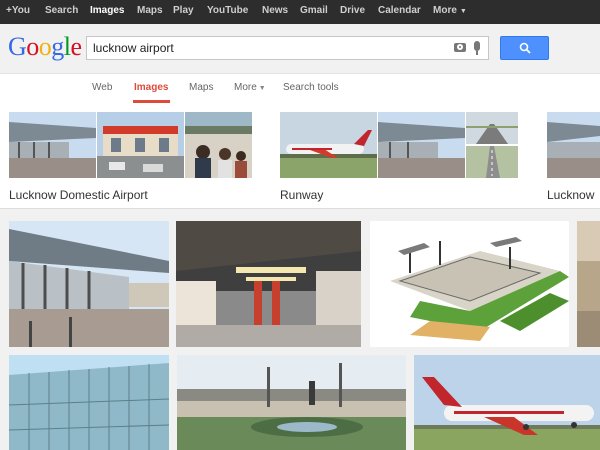 The image size is (600, 450). I want to click on search-button, so click(524, 48).